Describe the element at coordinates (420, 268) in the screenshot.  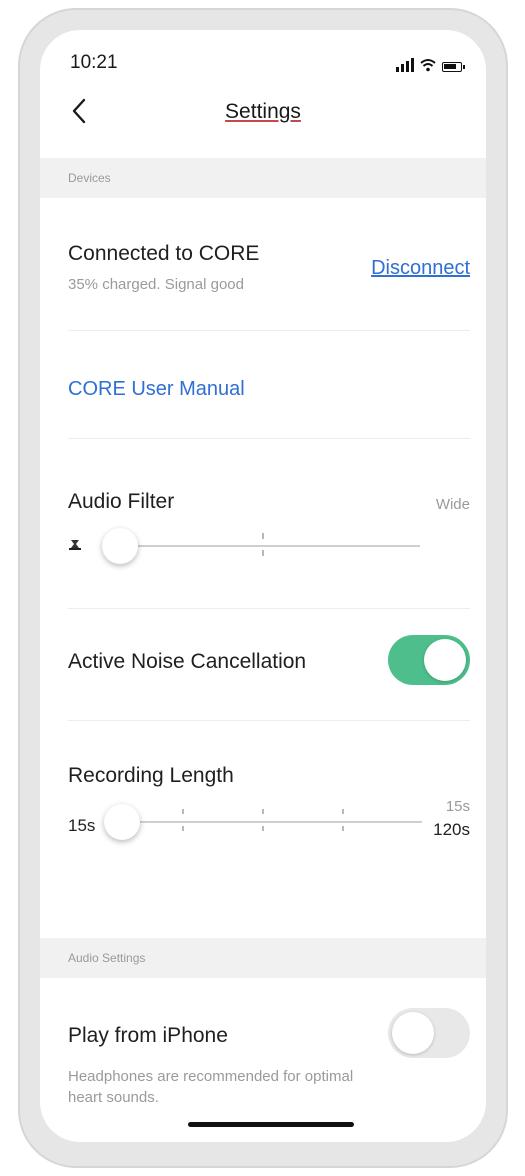
I see `disconnect-link: Disconnect` at that location.